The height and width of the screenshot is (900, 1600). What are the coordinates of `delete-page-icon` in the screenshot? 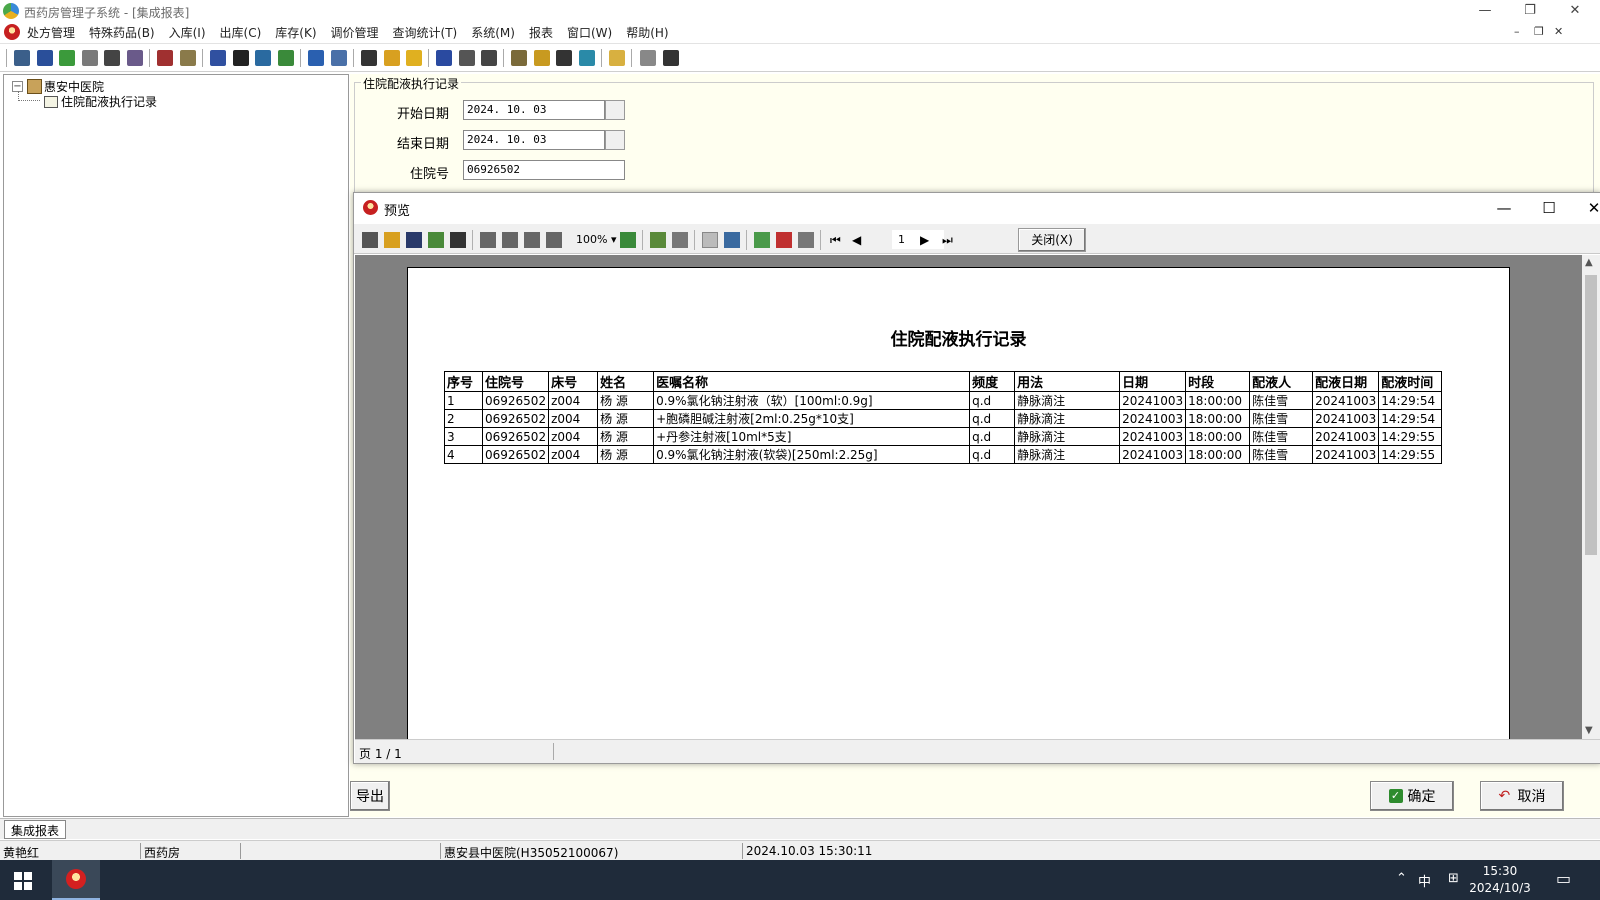 It's located at (784, 240).